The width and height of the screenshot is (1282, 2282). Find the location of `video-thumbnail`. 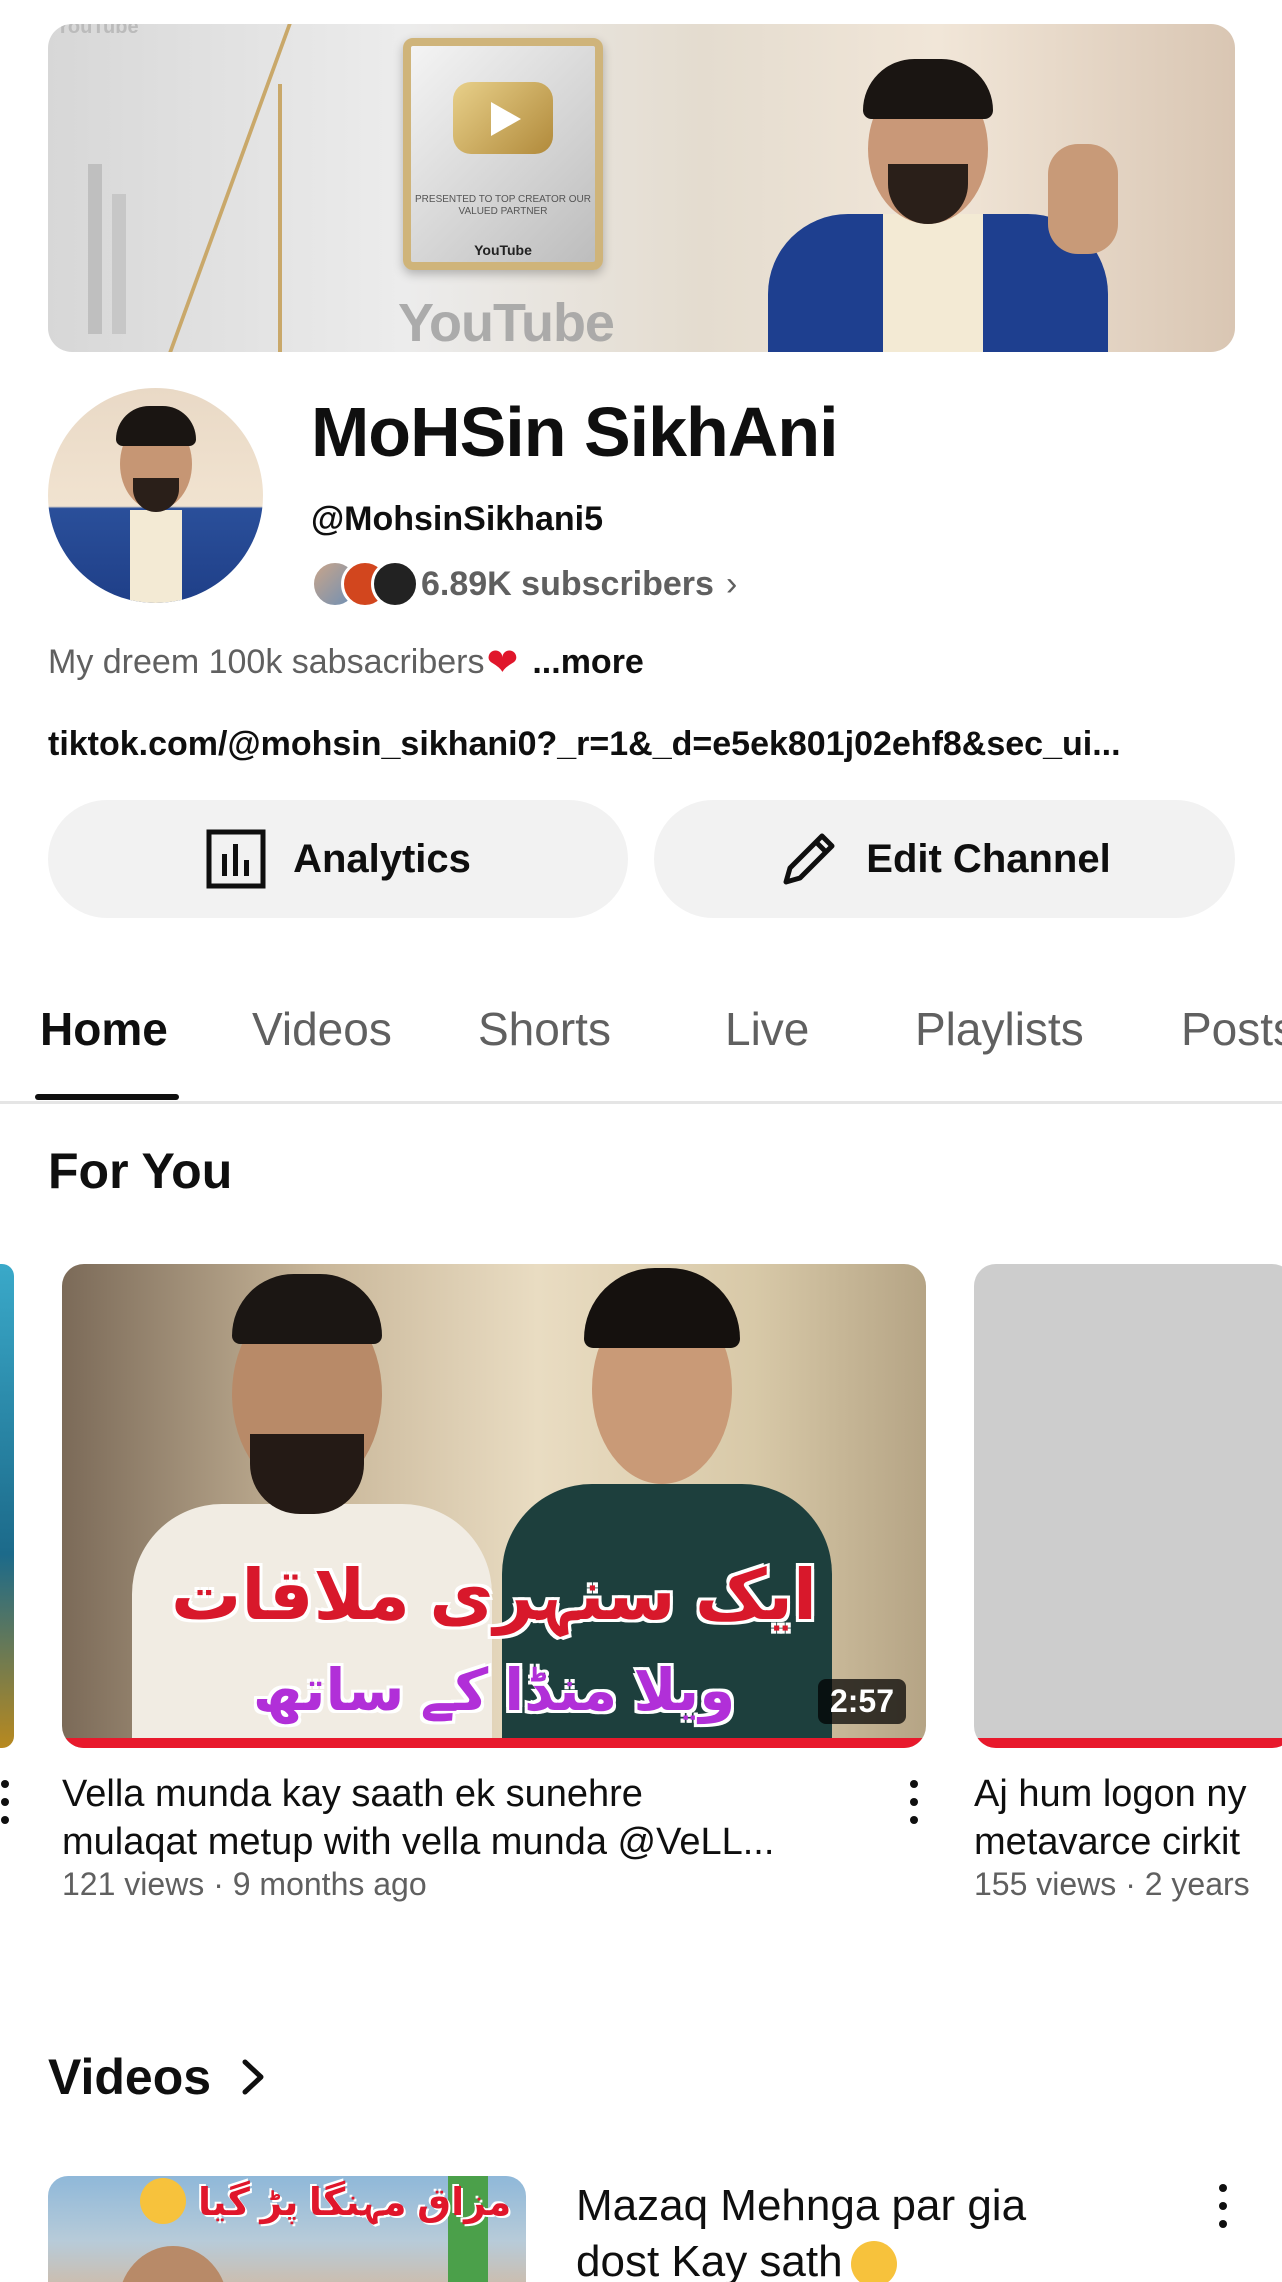

video-thumbnail is located at coordinates (1128, 1506).